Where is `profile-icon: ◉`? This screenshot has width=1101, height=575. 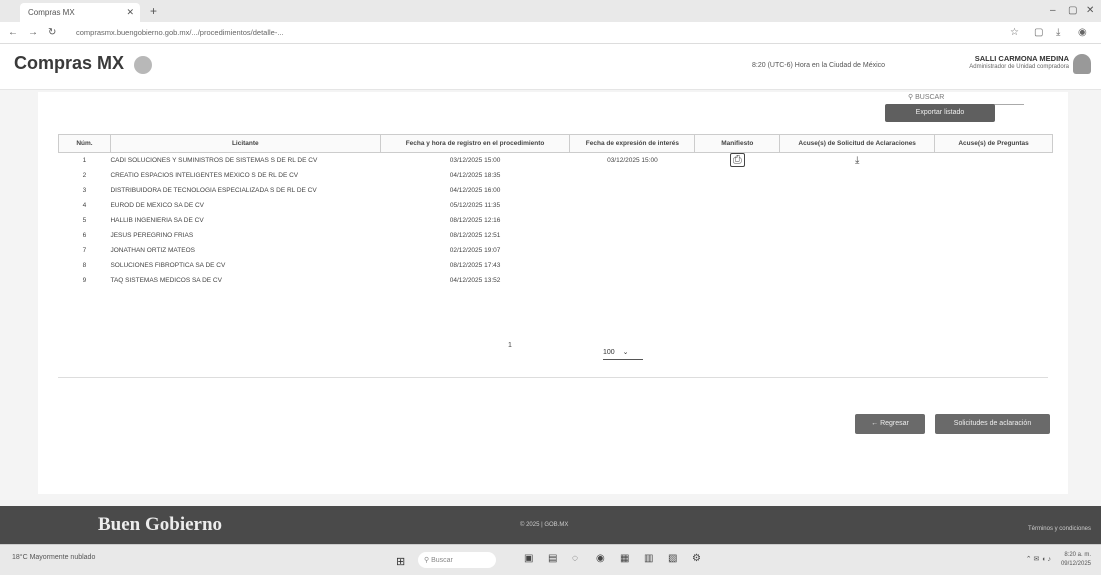 profile-icon: ◉ is located at coordinates (1082, 32).